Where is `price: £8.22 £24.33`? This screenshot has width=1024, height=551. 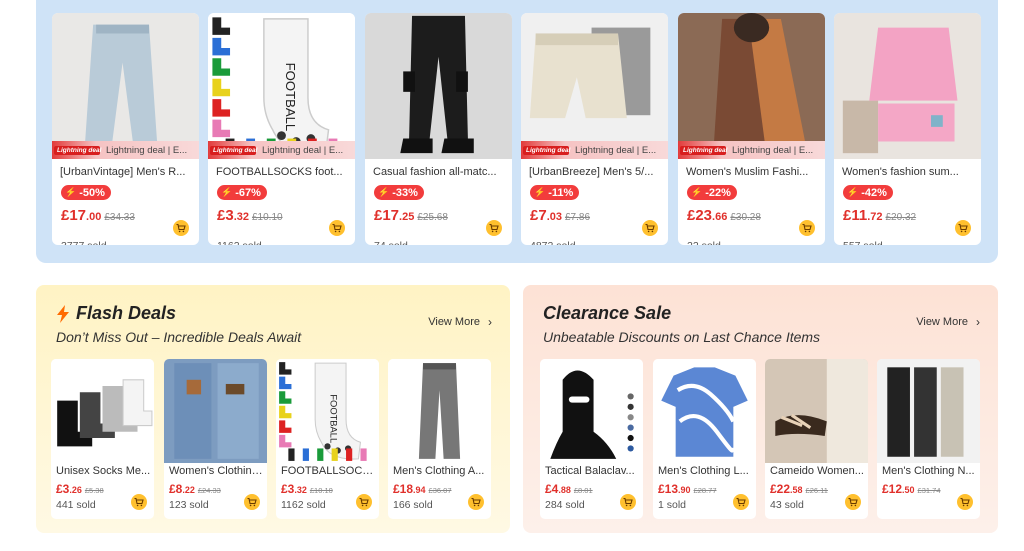 price: £8.22 £24.33 is located at coordinates (195, 489).